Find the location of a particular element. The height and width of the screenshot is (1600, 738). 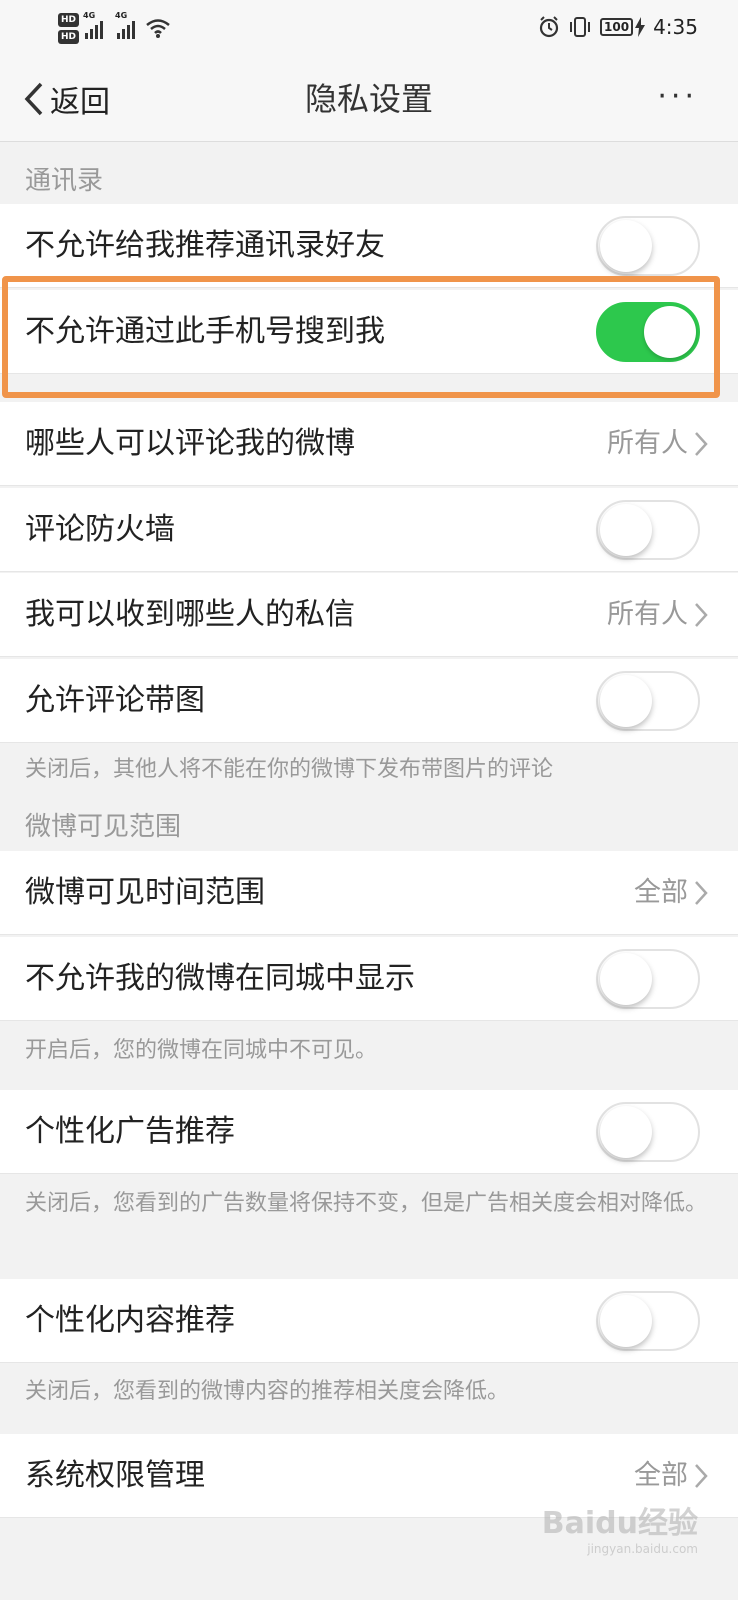

battery-indicator: 100 is located at coordinates (617, 27).